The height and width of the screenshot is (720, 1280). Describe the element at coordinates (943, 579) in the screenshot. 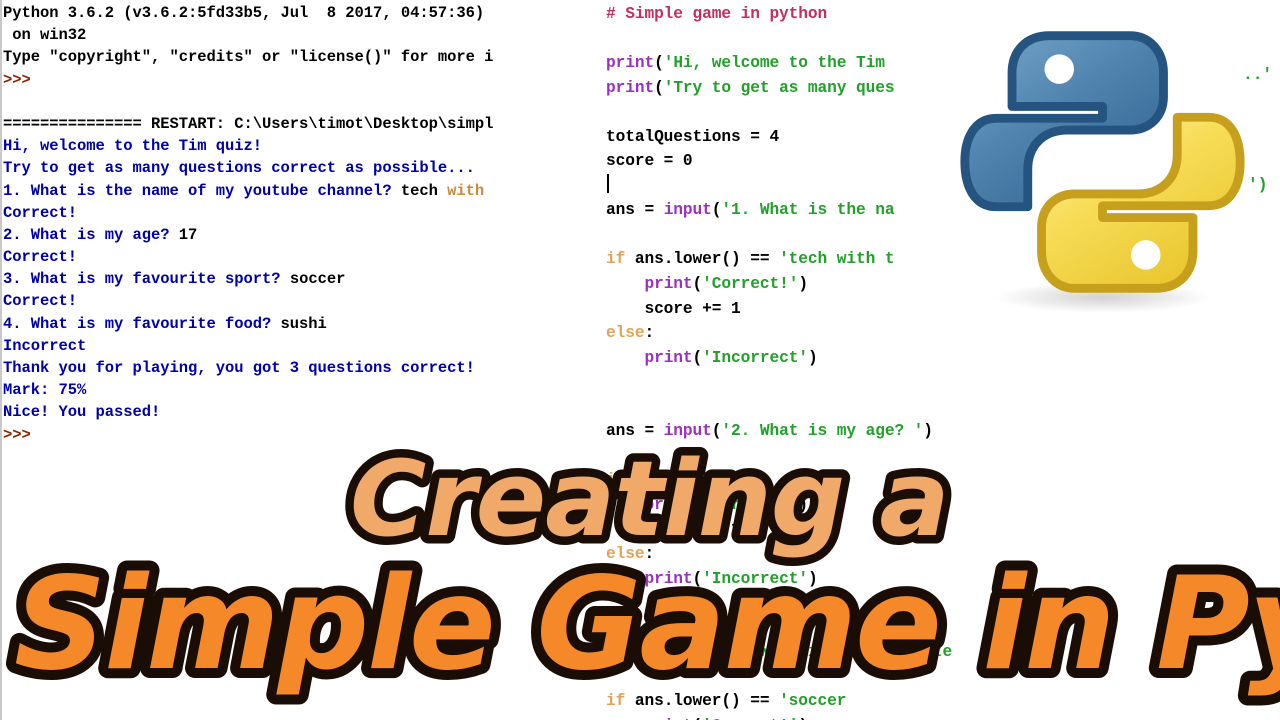

I see `code-line: print('Incorrect')` at that location.